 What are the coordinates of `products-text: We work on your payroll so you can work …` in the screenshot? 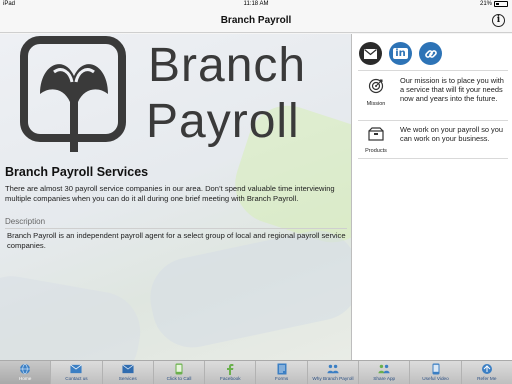 It's located at (451, 134).